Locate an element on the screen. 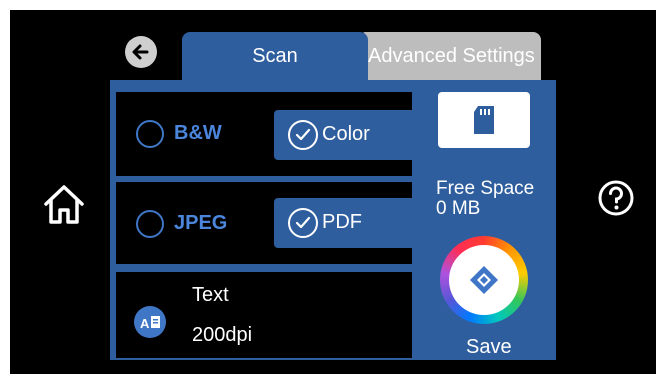 The image size is (665, 382). tab-scan: Scan is located at coordinates (275, 56).